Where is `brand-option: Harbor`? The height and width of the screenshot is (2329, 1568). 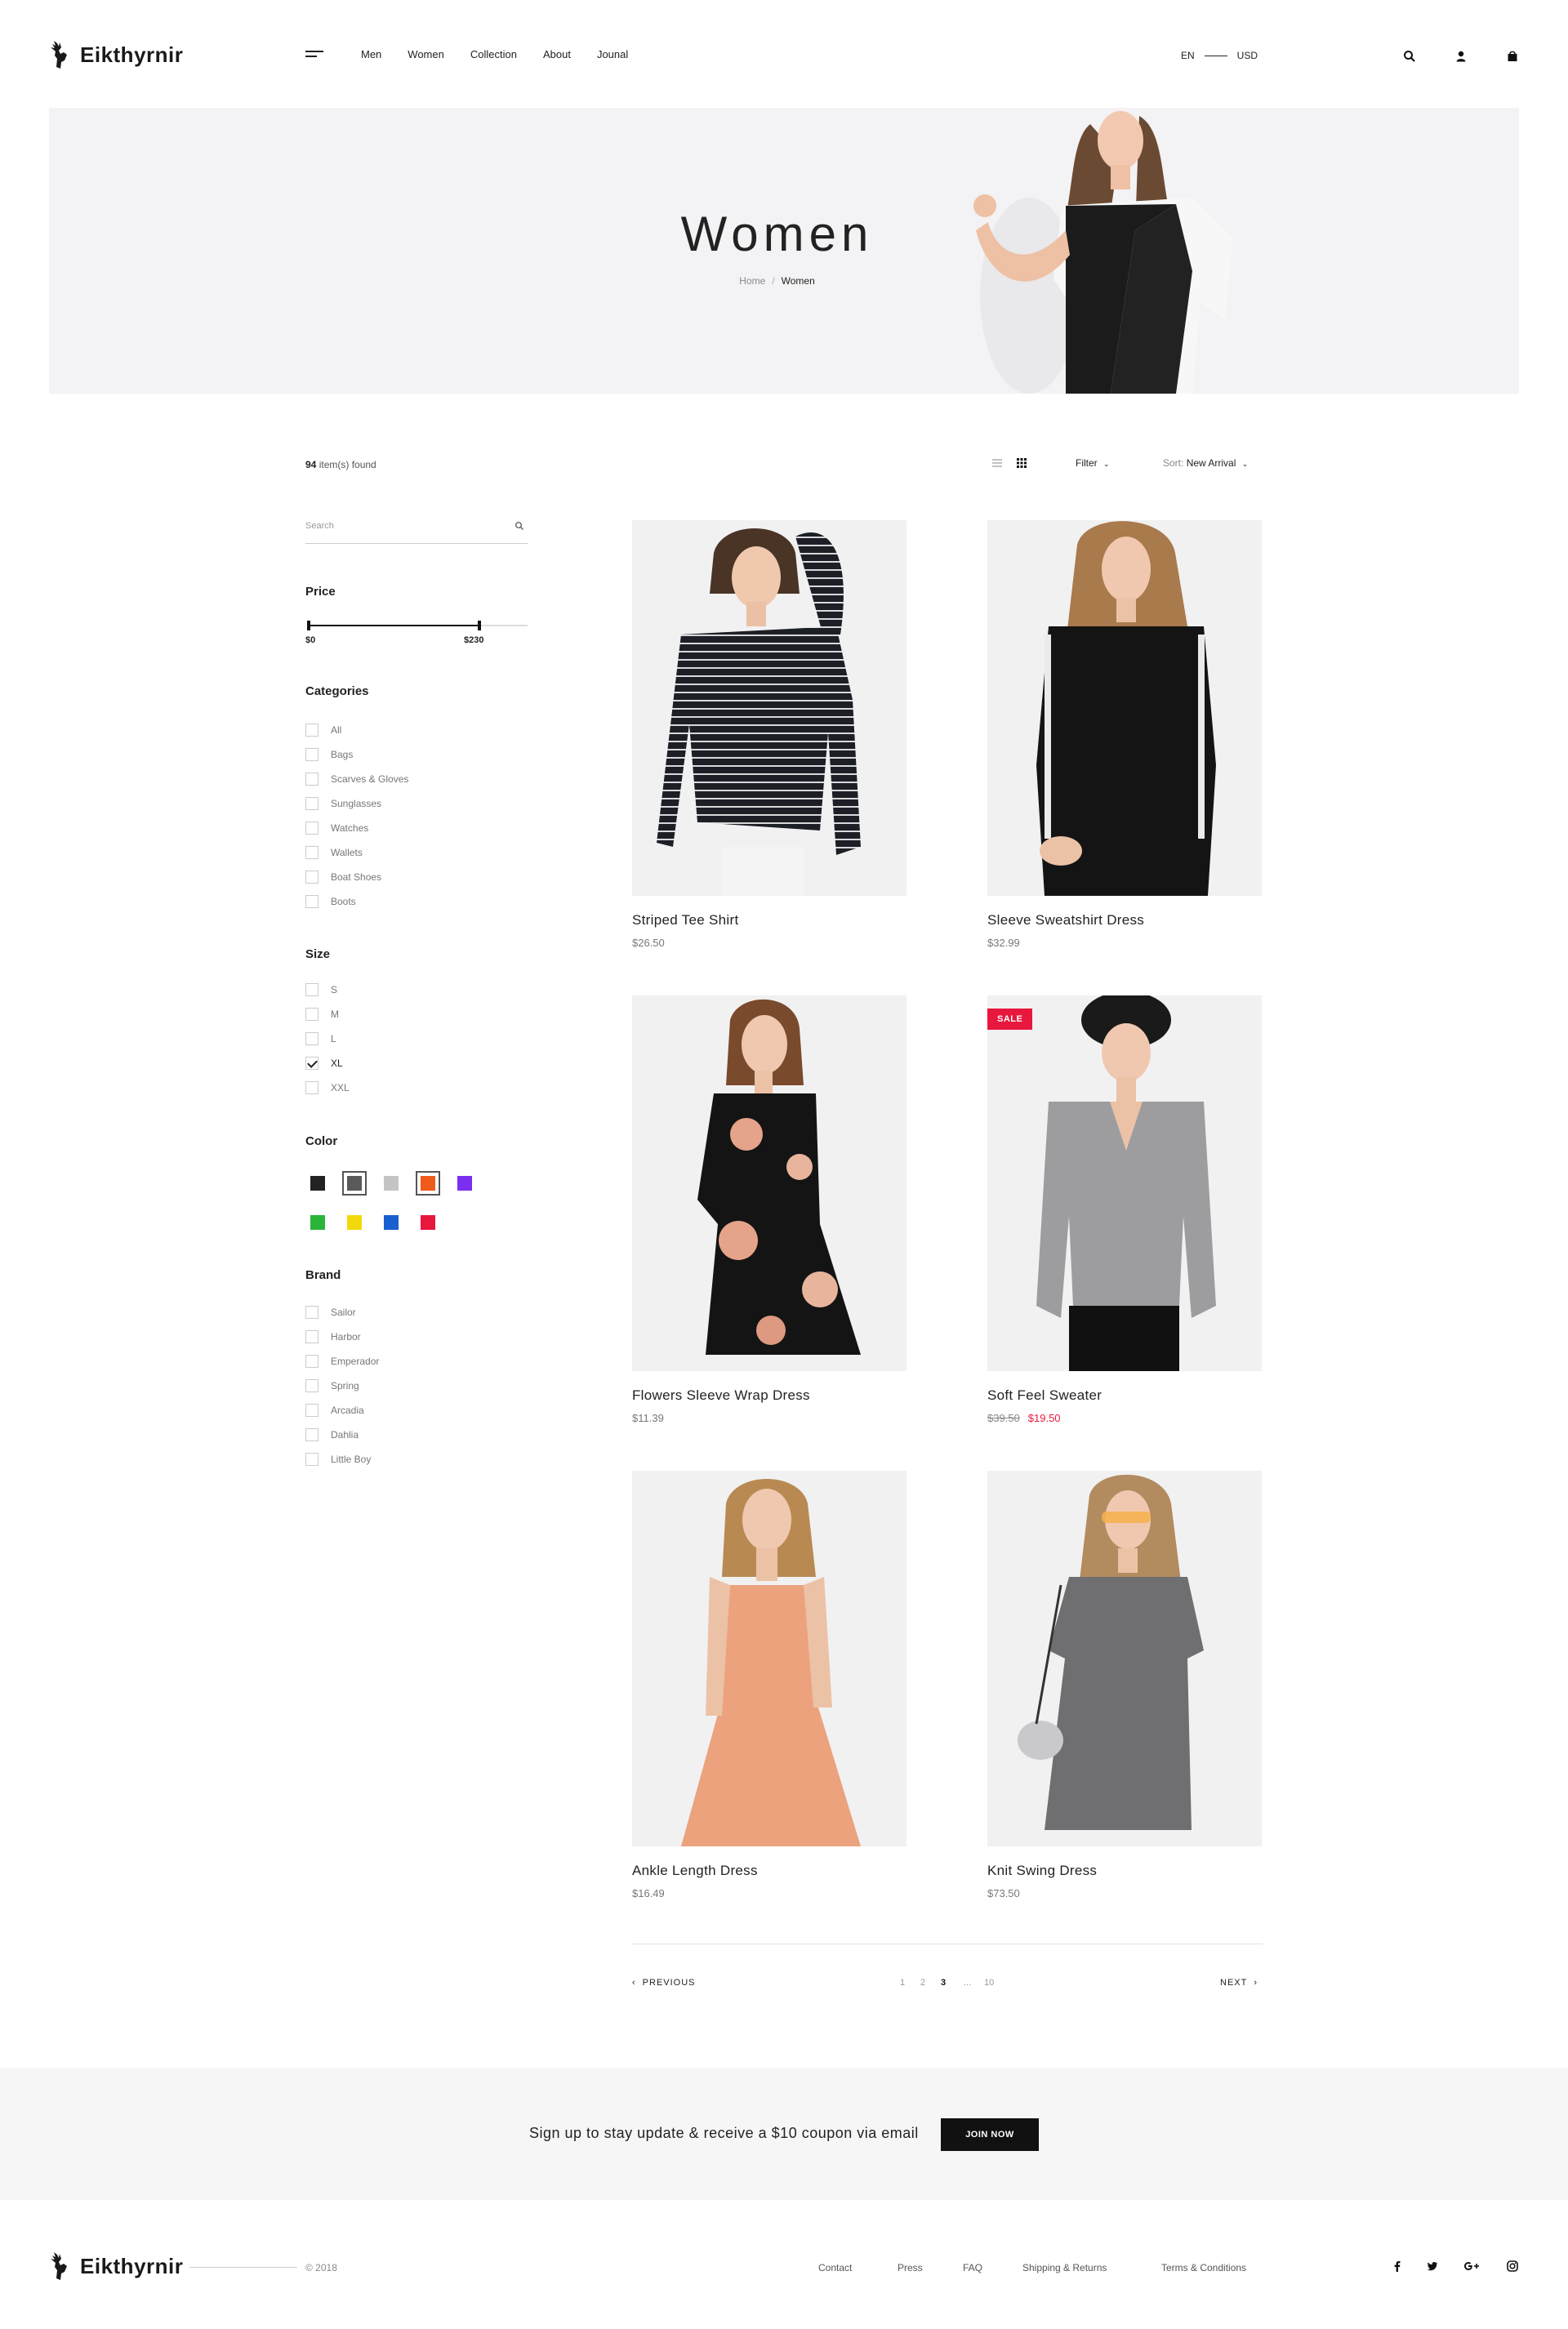
brand-option: Harbor is located at coordinates (342, 1337).